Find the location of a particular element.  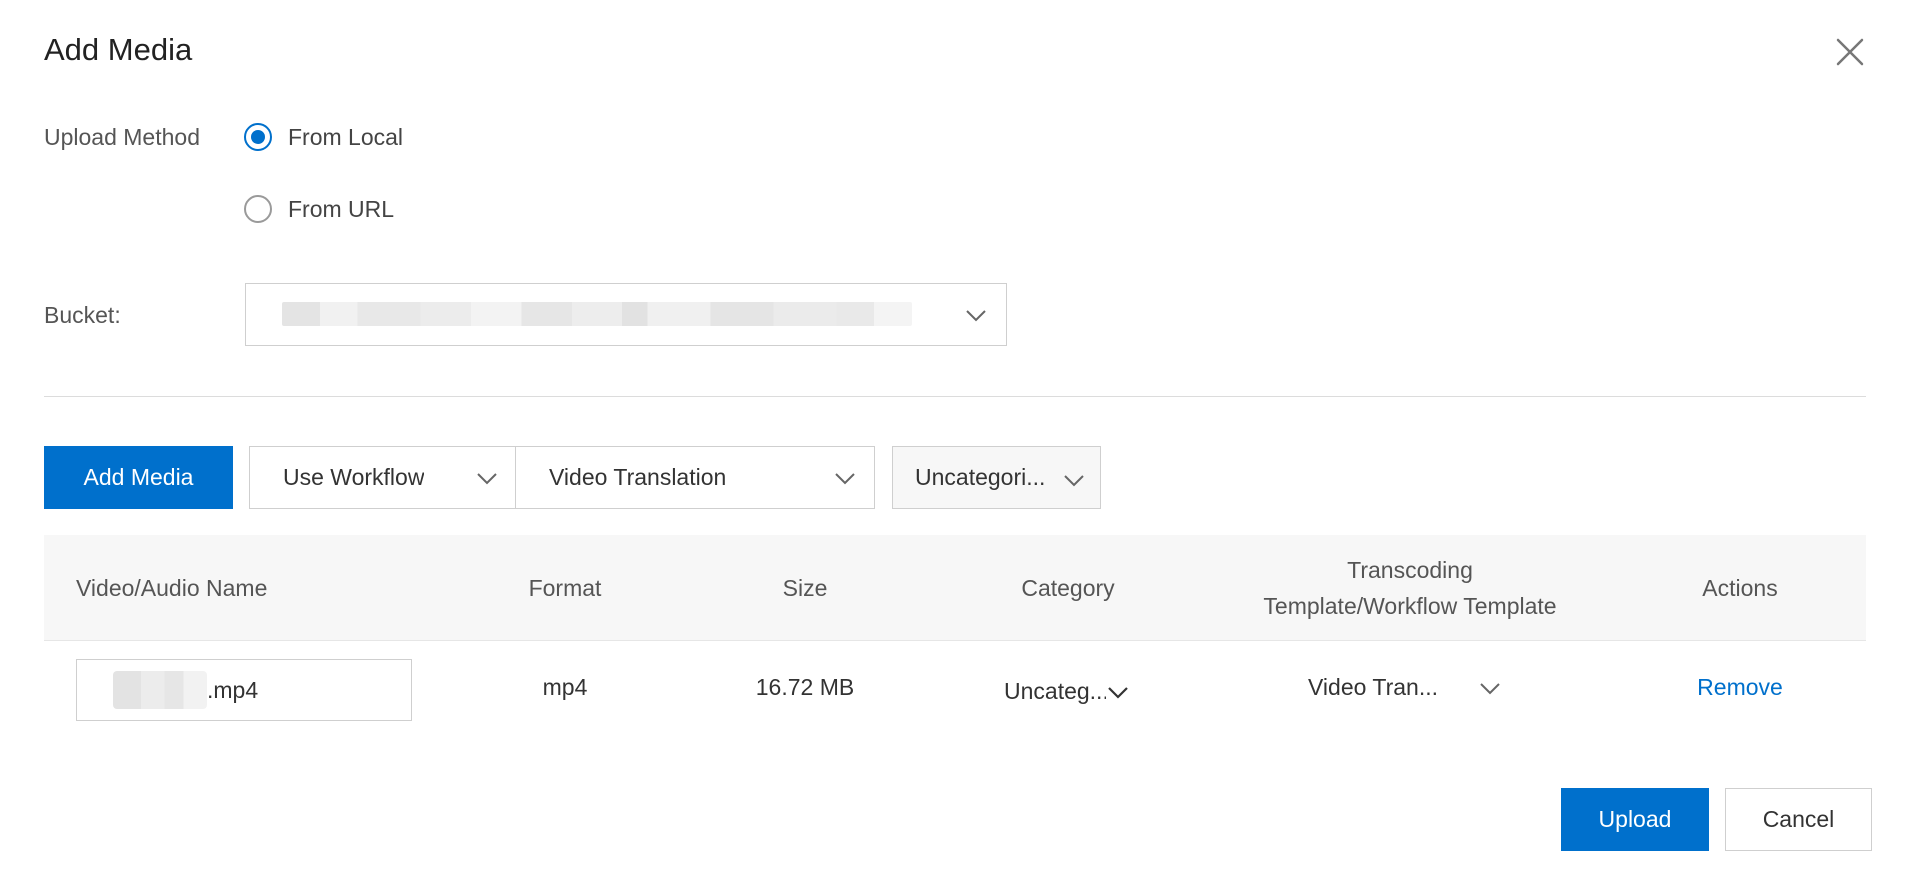

radio-from-url: From URL is located at coordinates (319, 209).